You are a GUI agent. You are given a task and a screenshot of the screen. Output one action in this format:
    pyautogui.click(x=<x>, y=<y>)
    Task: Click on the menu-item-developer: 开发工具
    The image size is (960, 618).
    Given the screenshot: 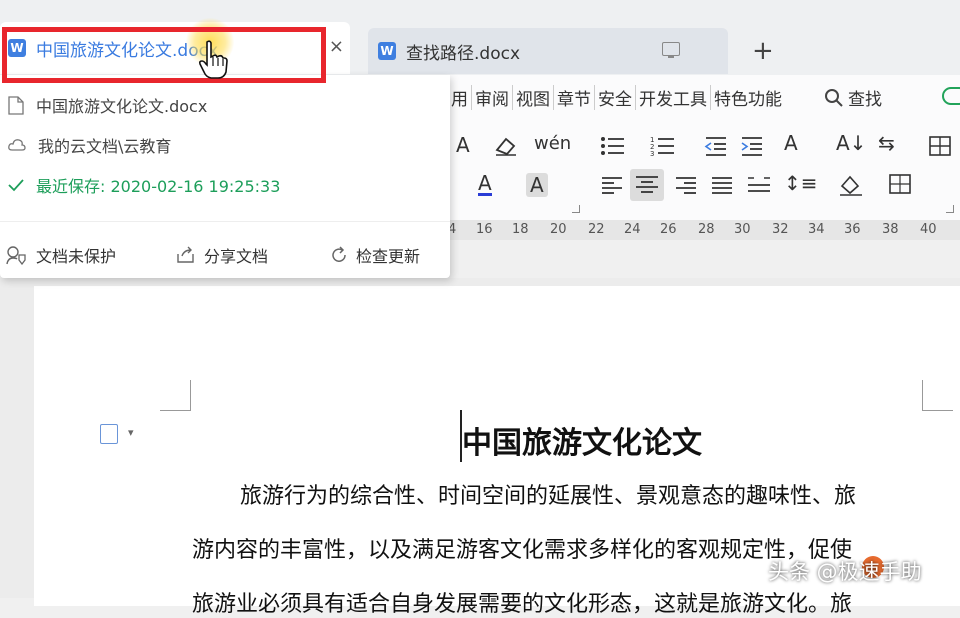 What is the action you would take?
    pyautogui.click(x=673, y=97)
    